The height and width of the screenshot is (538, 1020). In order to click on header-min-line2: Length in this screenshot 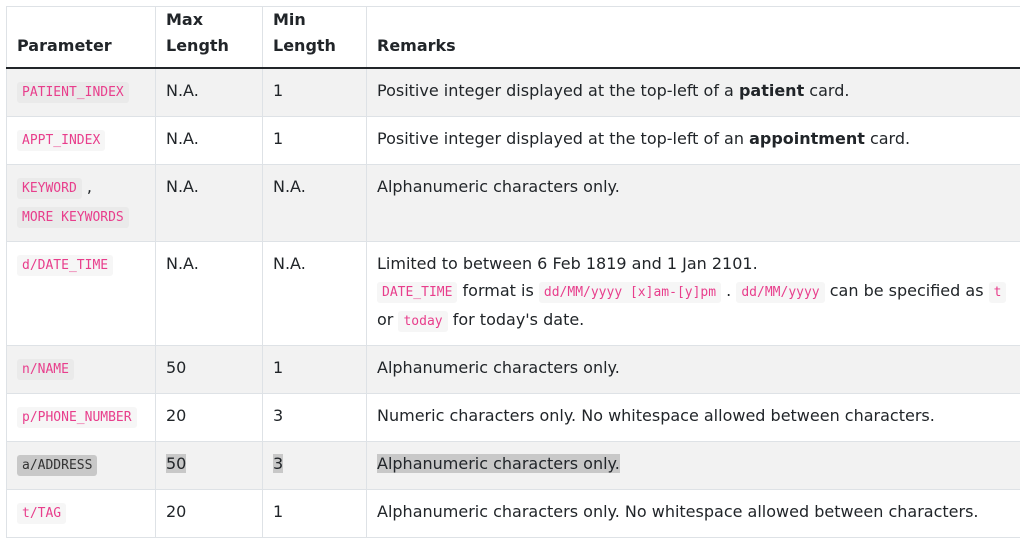, I will do `click(304, 45)`.